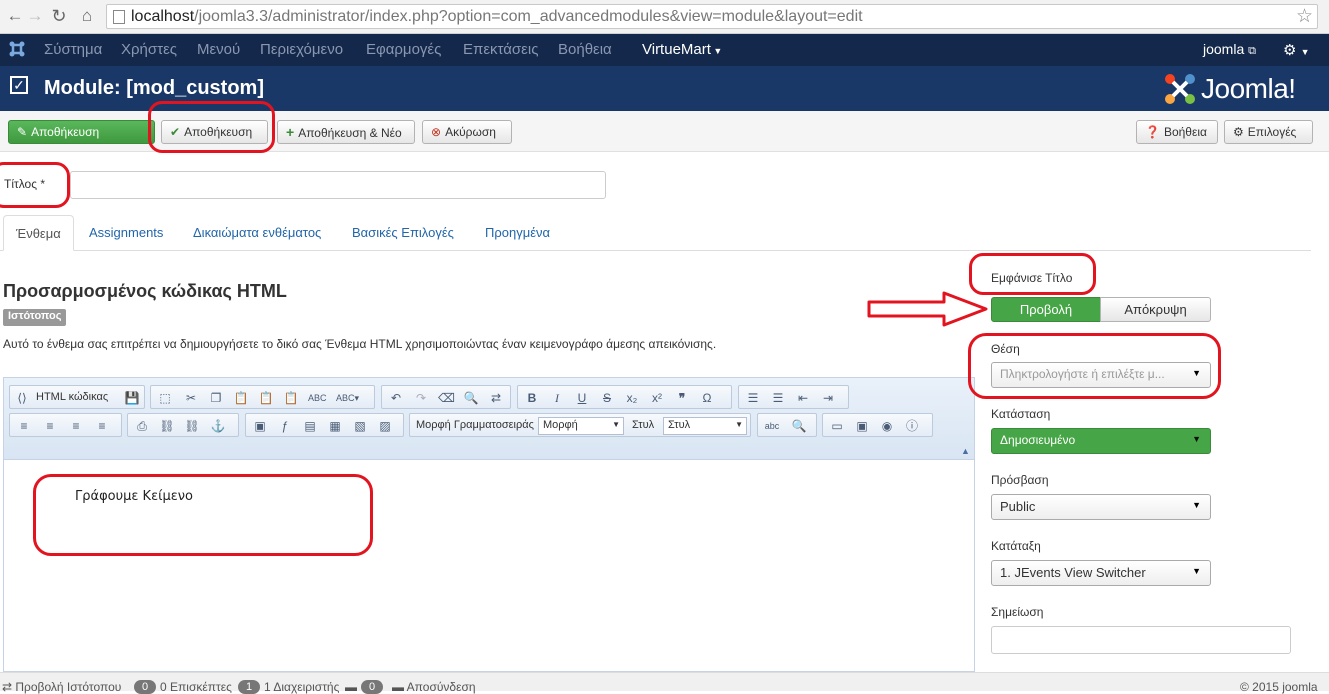 The width and height of the screenshot is (1329, 694). Describe the element at coordinates (1101, 573) in the screenshot. I see `ordering-select: 1. JEvents View Switcher ▼` at that location.